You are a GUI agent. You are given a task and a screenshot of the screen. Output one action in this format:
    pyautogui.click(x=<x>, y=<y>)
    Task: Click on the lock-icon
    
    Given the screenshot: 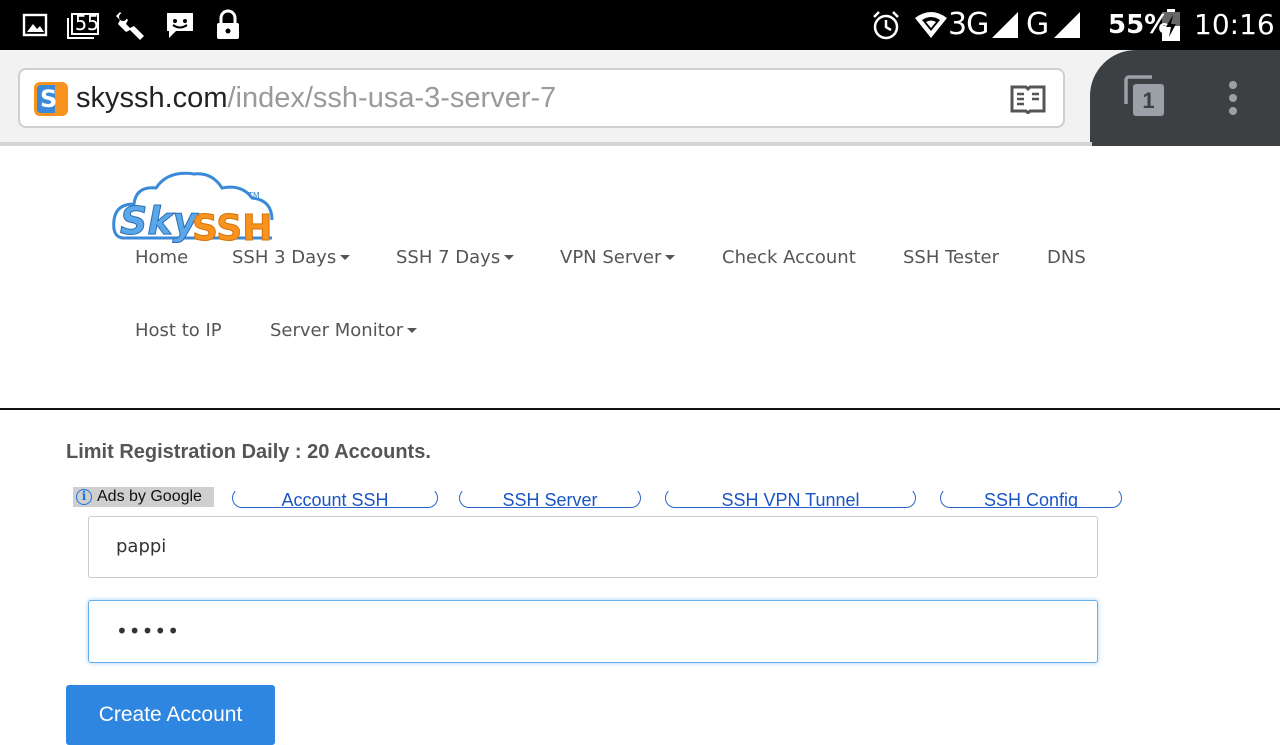 What is the action you would take?
    pyautogui.click(x=228, y=25)
    